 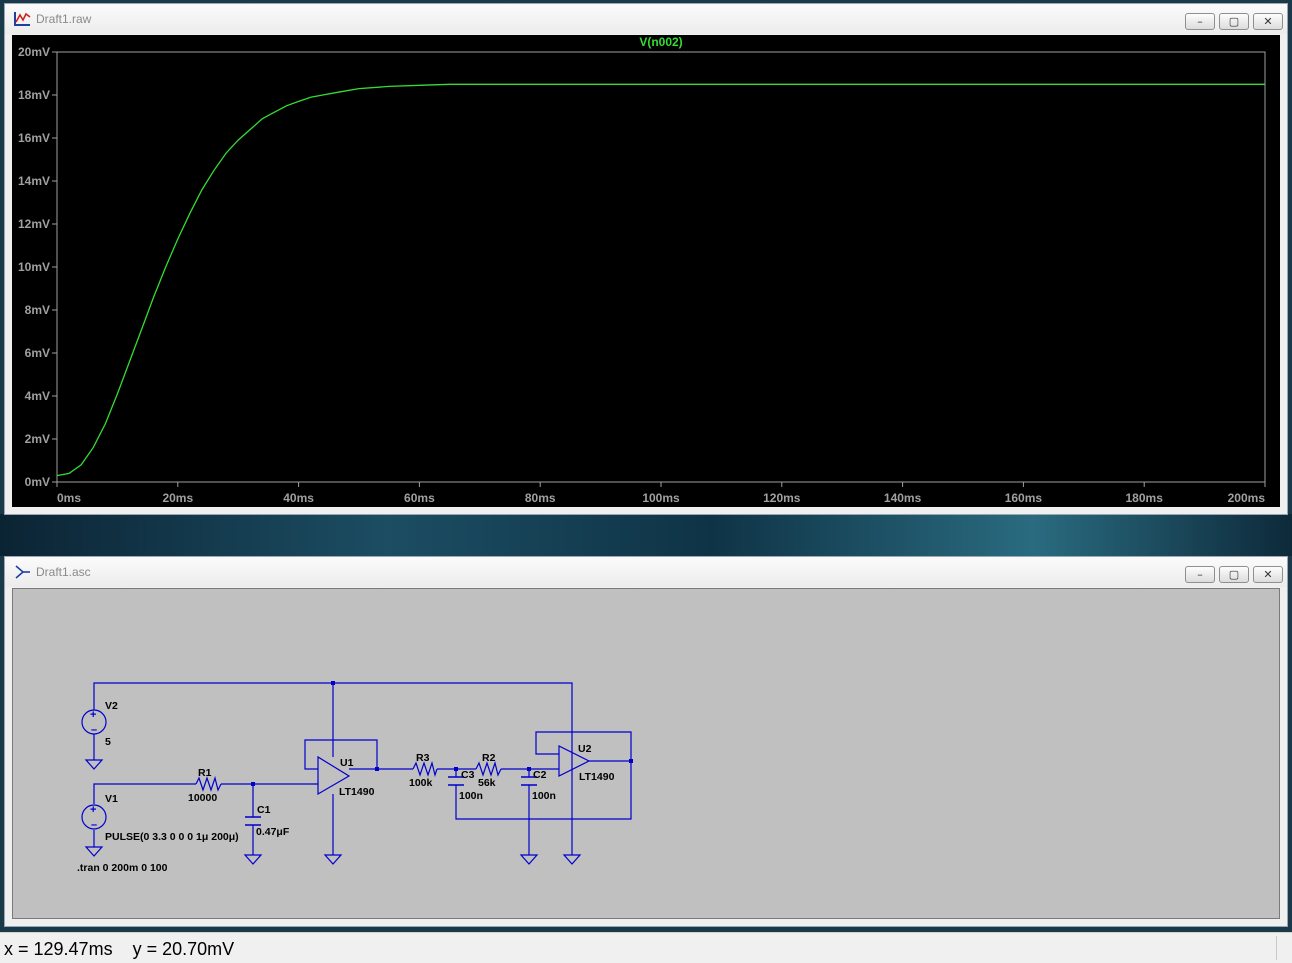 I want to click on component-name-v2: V2, so click(x=111, y=706).